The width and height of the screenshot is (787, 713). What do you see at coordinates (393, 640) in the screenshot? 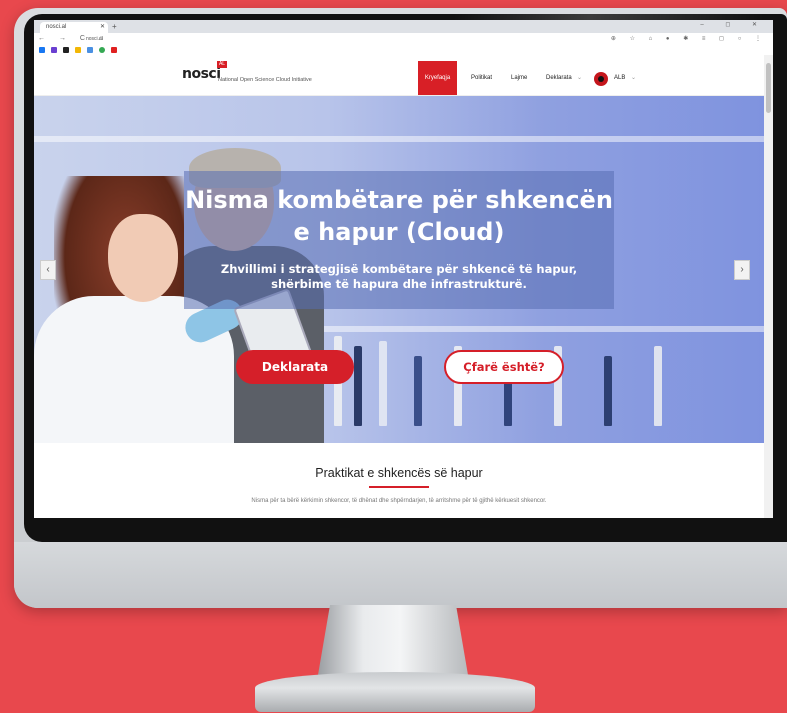
I see `monitor-stand-neck` at bounding box center [393, 640].